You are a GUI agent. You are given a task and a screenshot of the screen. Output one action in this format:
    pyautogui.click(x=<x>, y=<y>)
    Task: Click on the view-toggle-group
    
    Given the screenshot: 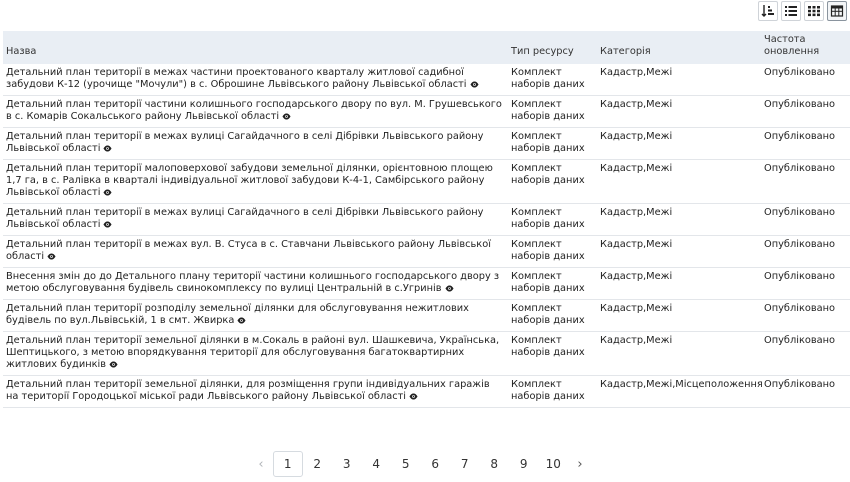 What is the action you would take?
    pyautogui.click(x=802, y=11)
    